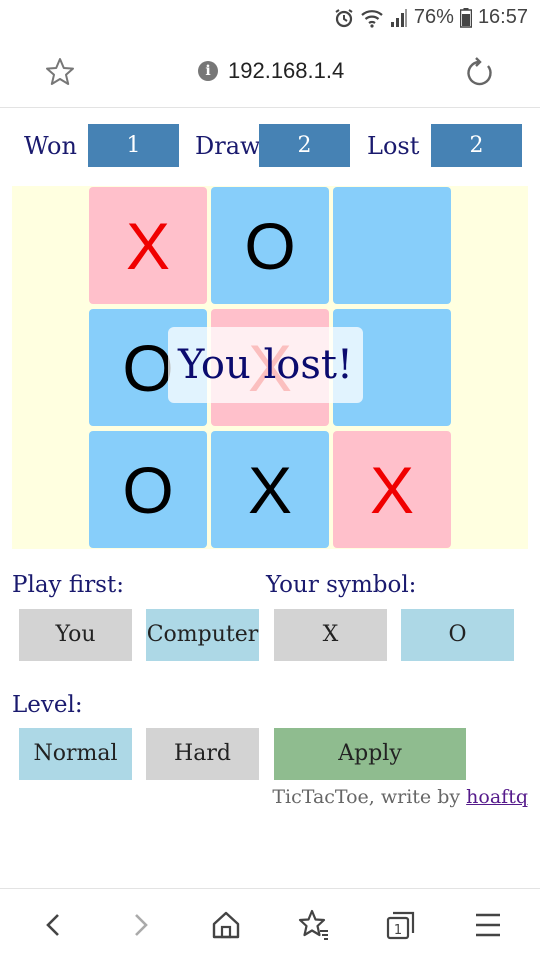 The height and width of the screenshot is (960, 540). I want to click on author-link: hoaftq, so click(497, 797).